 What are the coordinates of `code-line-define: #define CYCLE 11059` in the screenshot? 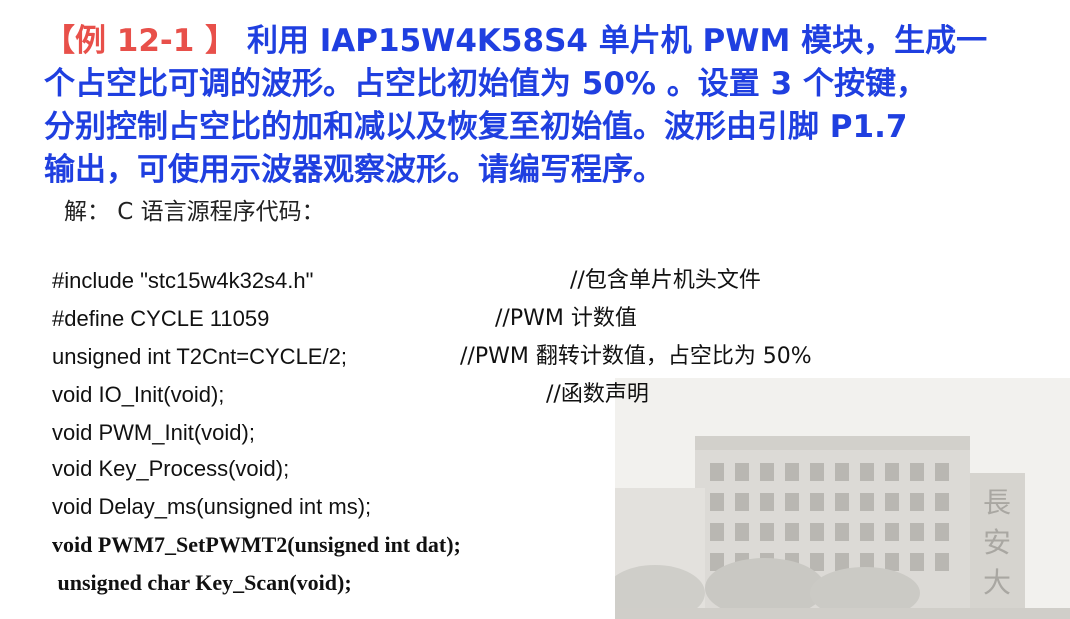 It's located at (161, 318).